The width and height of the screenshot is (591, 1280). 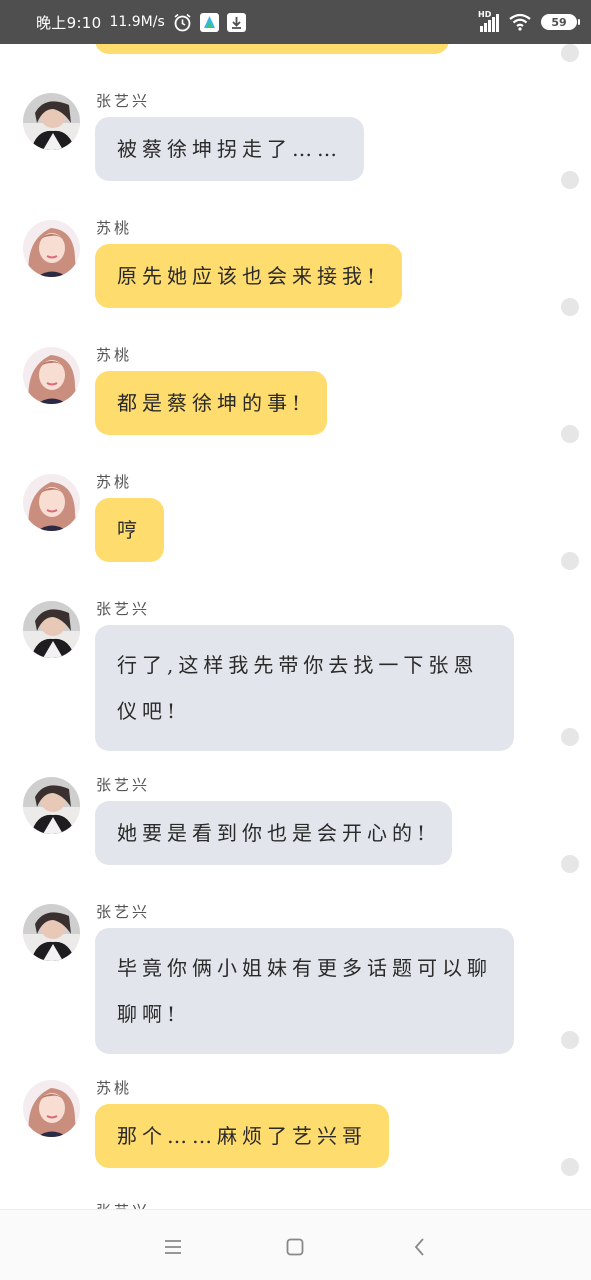 What do you see at coordinates (209, 22) in the screenshot?
I see `app-icon` at bounding box center [209, 22].